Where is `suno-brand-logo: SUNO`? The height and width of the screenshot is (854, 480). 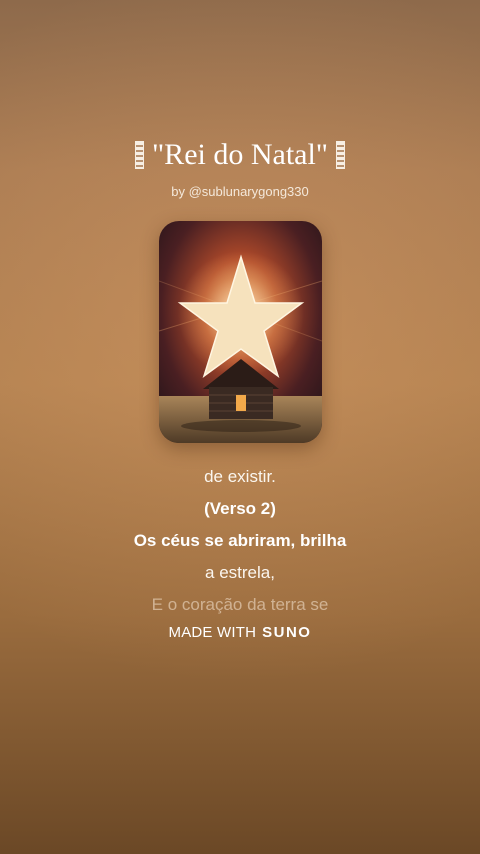 suno-brand-logo: SUNO is located at coordinates (287, 632).